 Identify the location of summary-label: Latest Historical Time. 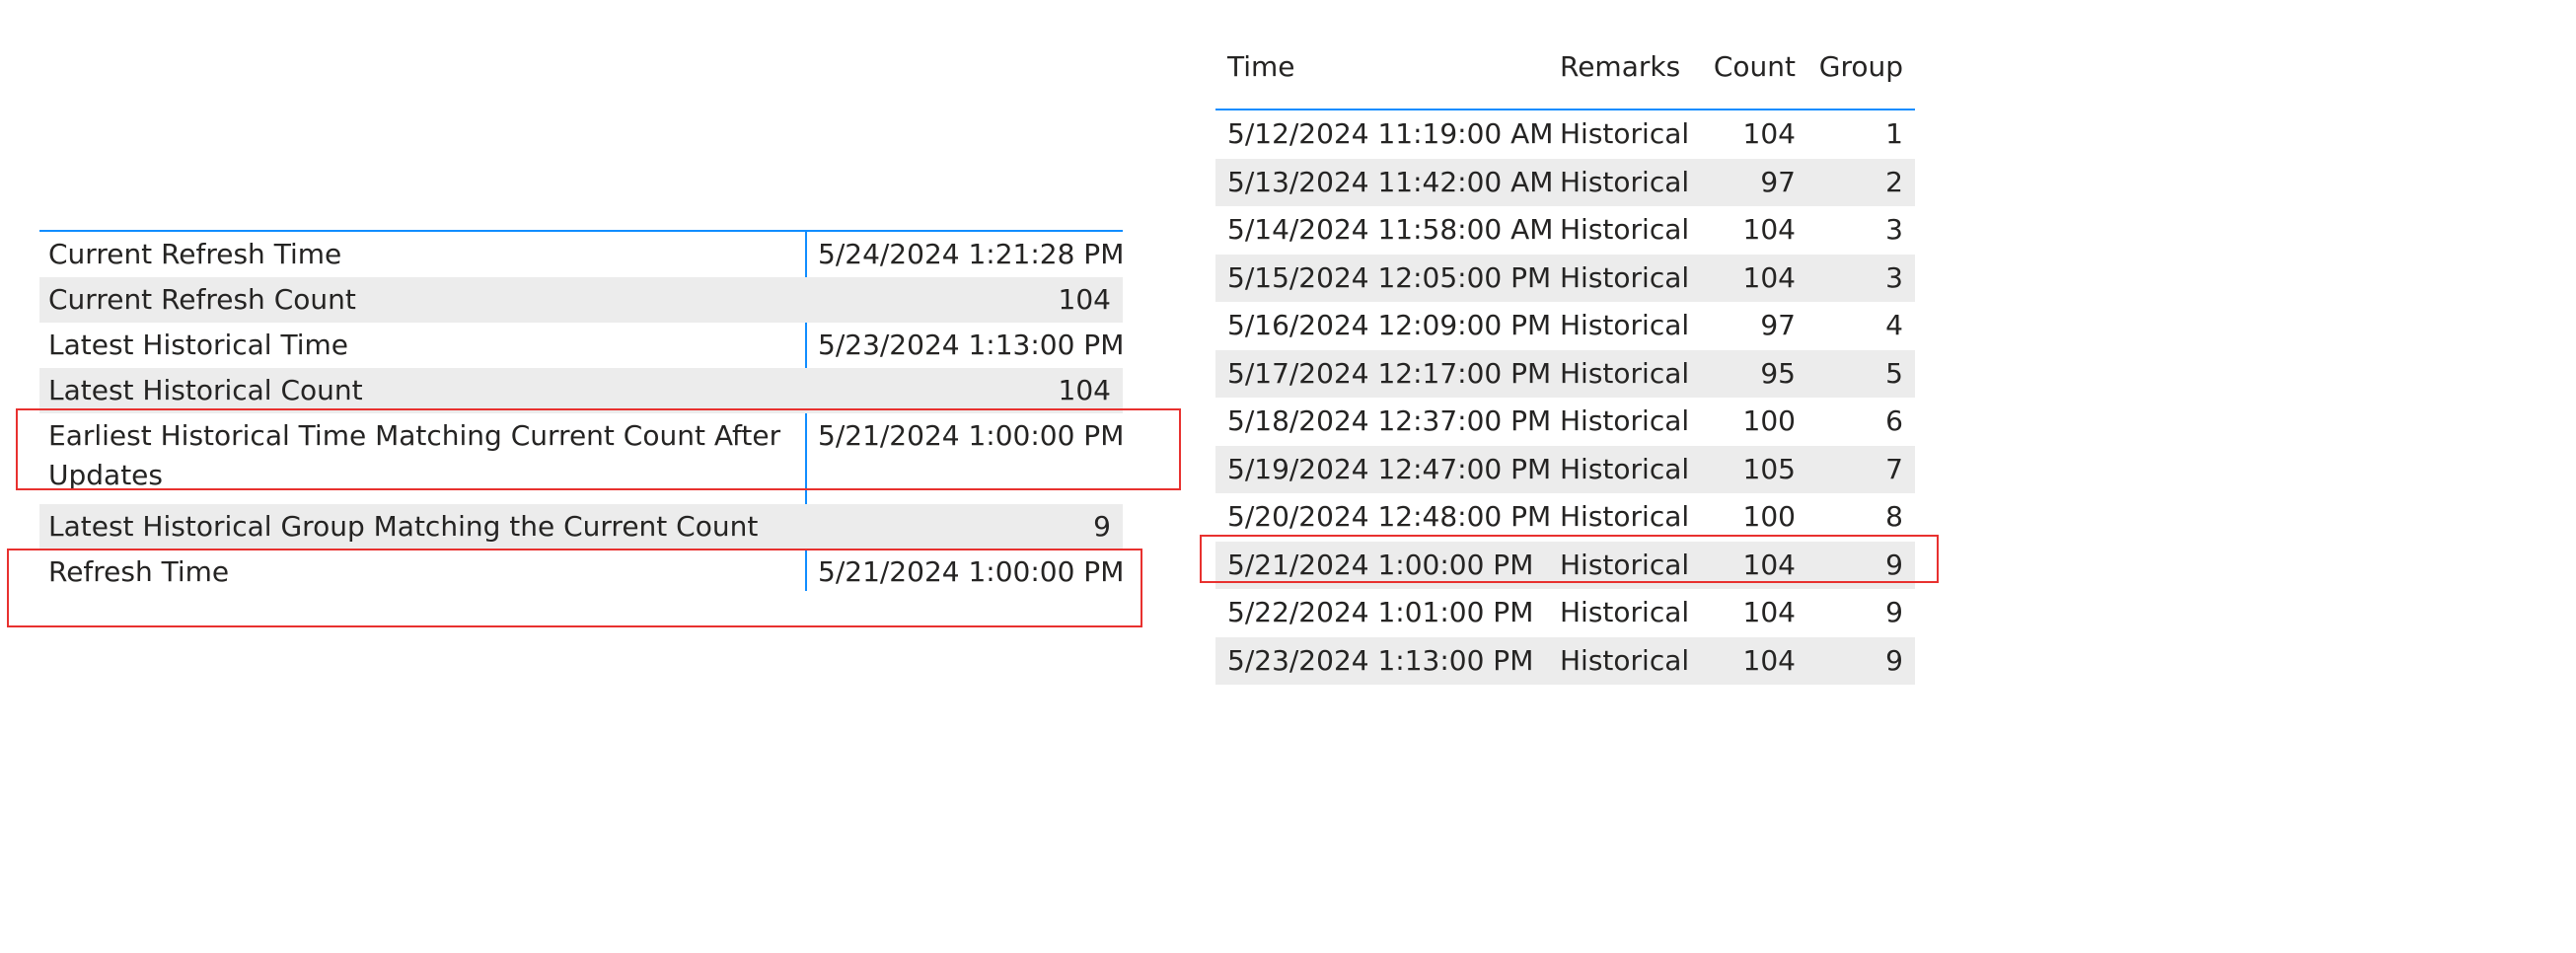
(198, 345).